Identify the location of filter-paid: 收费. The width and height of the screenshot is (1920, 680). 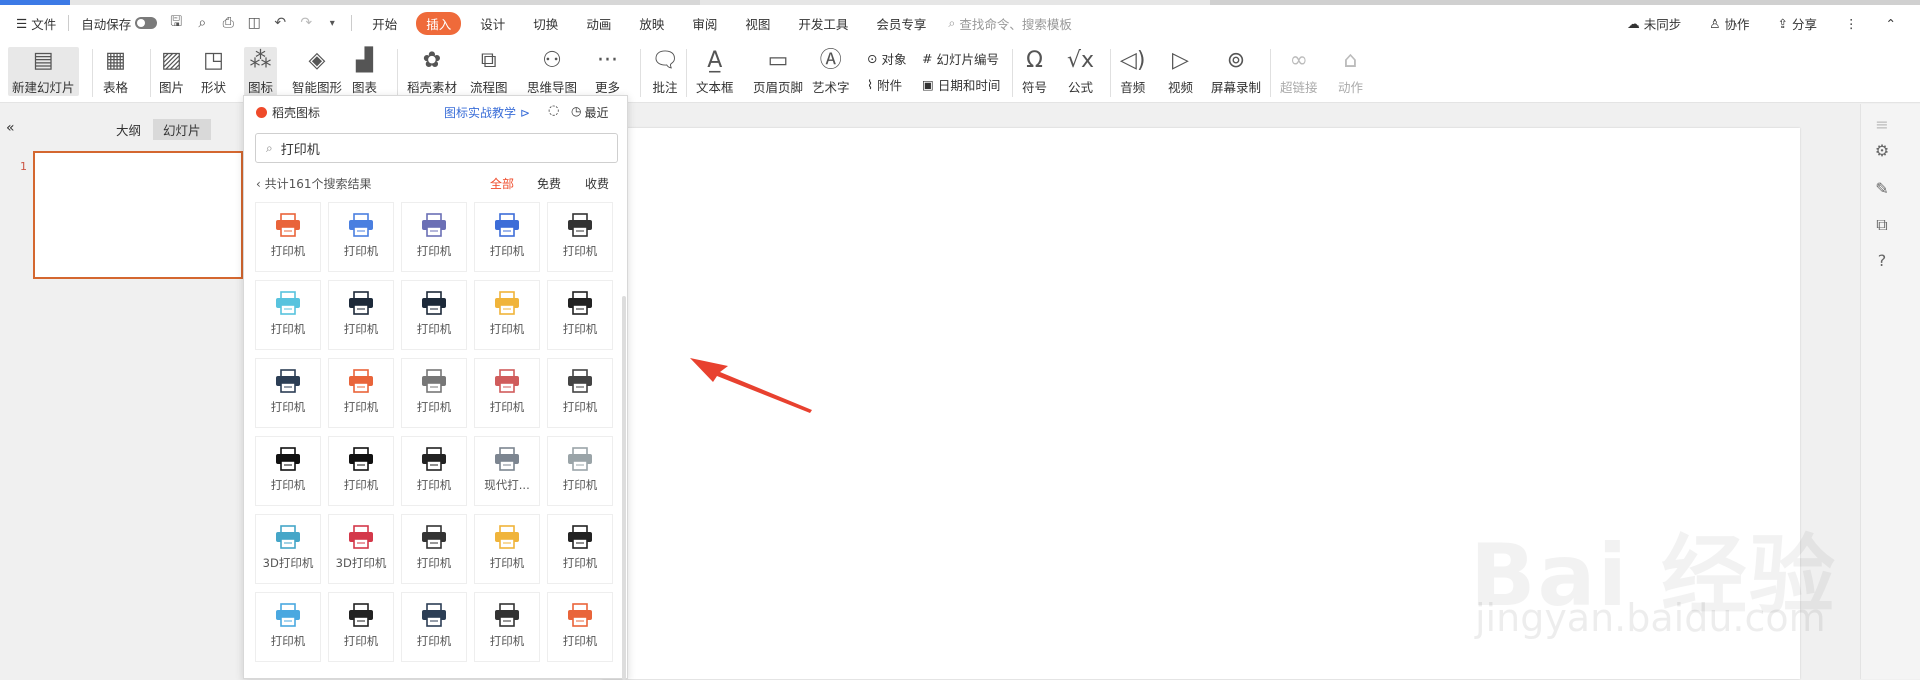
(597, 183).